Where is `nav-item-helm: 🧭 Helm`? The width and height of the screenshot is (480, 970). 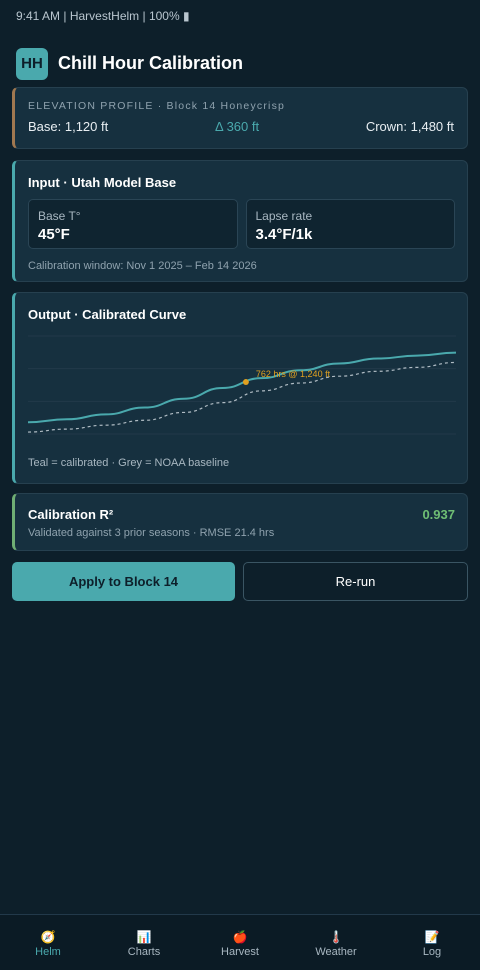 nav-item-helm: 🧭 Helm is located at coordinates (48, 942).